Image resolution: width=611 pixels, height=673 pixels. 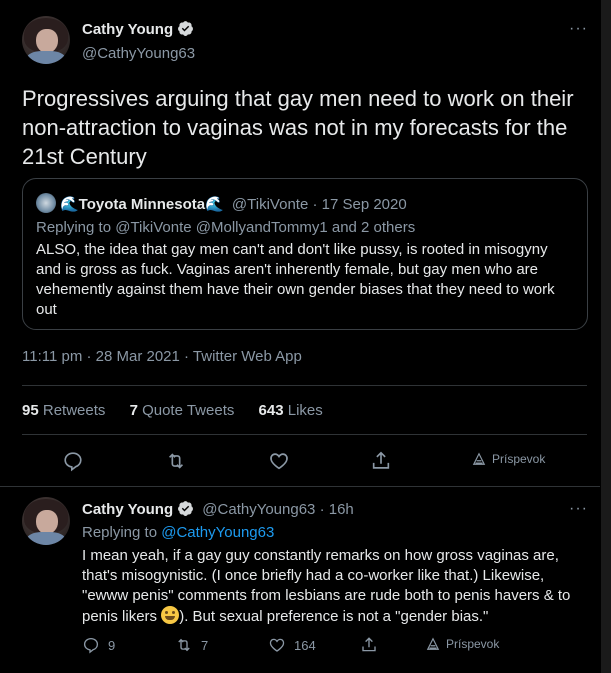 I want to click on prispevok-button: Príspevok, so click(x=508, y=459).